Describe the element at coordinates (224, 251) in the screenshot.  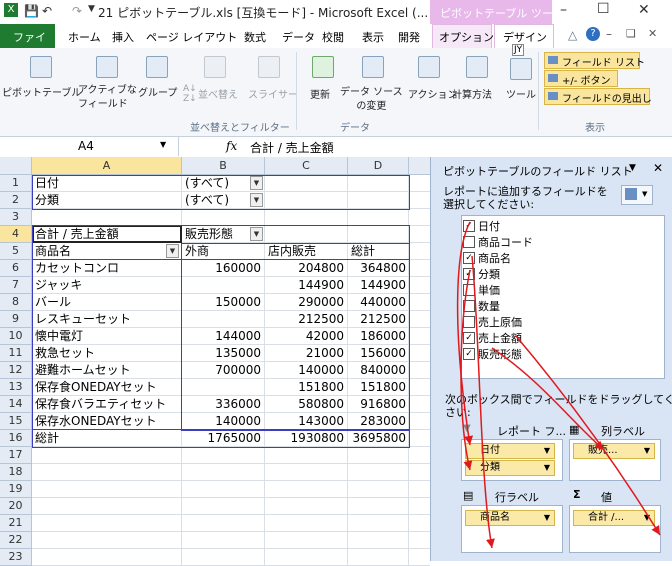
I see `pivot-column-header: 外商` at that location.